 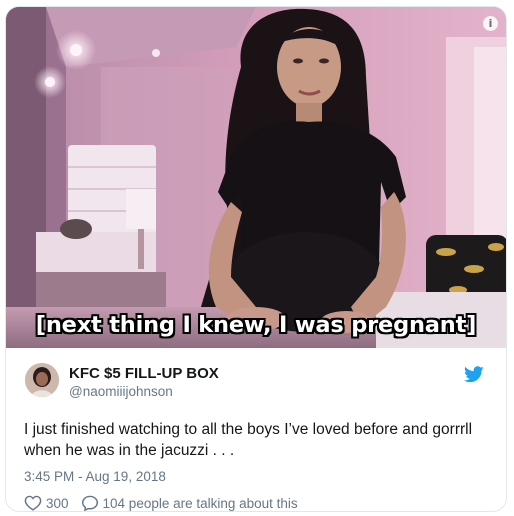 I want to click on reply-action: 104 people are talking about this, so click(x=189, y=503).